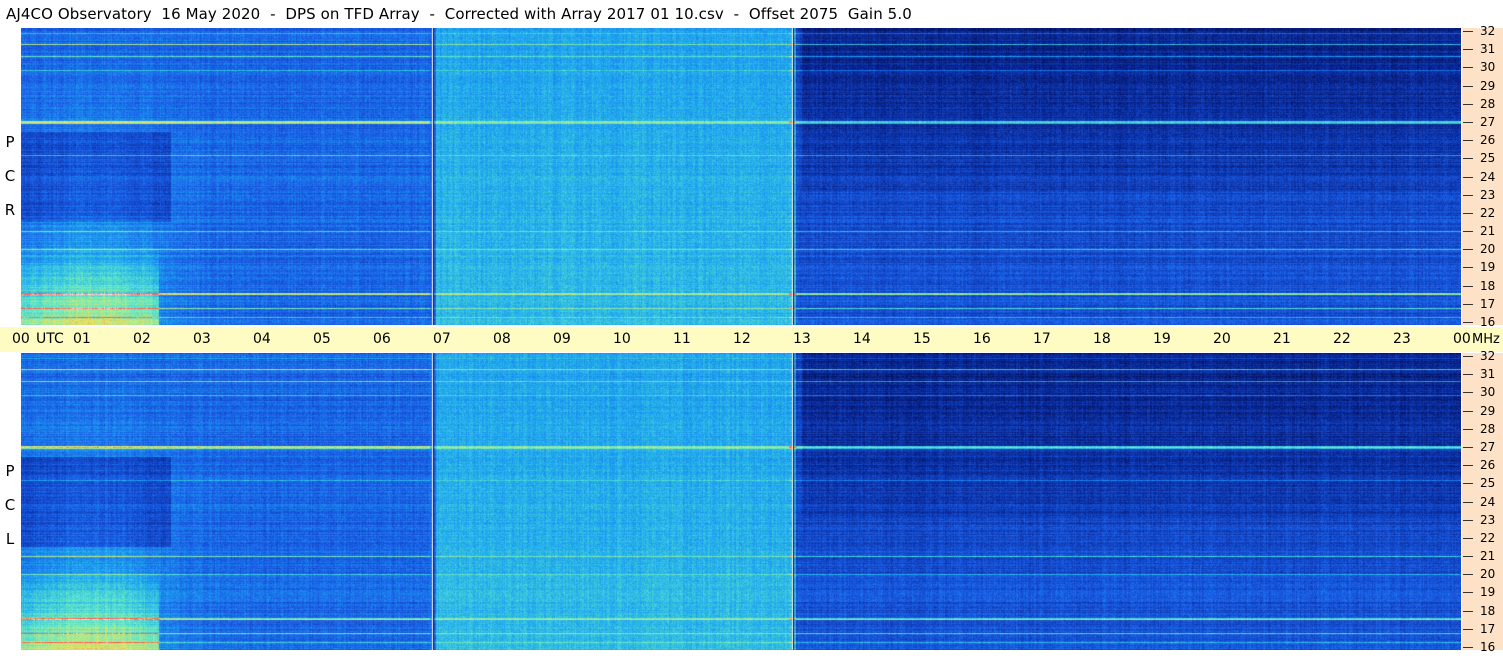 The width and height of the screenshot is (1503, 672). Describe the element at coordinates (202, 339) in the screenshot. I see `time-tick-label: 03` at that location.